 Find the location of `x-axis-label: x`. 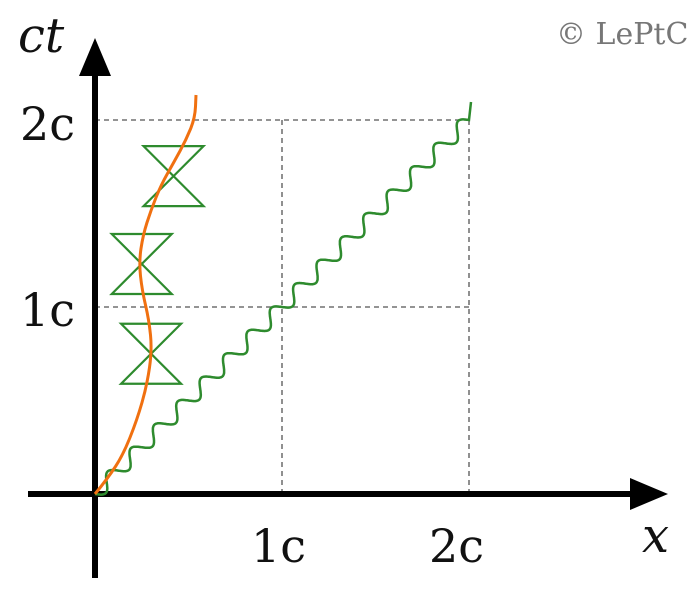

x-axis-label: x is located at coordinates (655, 536).